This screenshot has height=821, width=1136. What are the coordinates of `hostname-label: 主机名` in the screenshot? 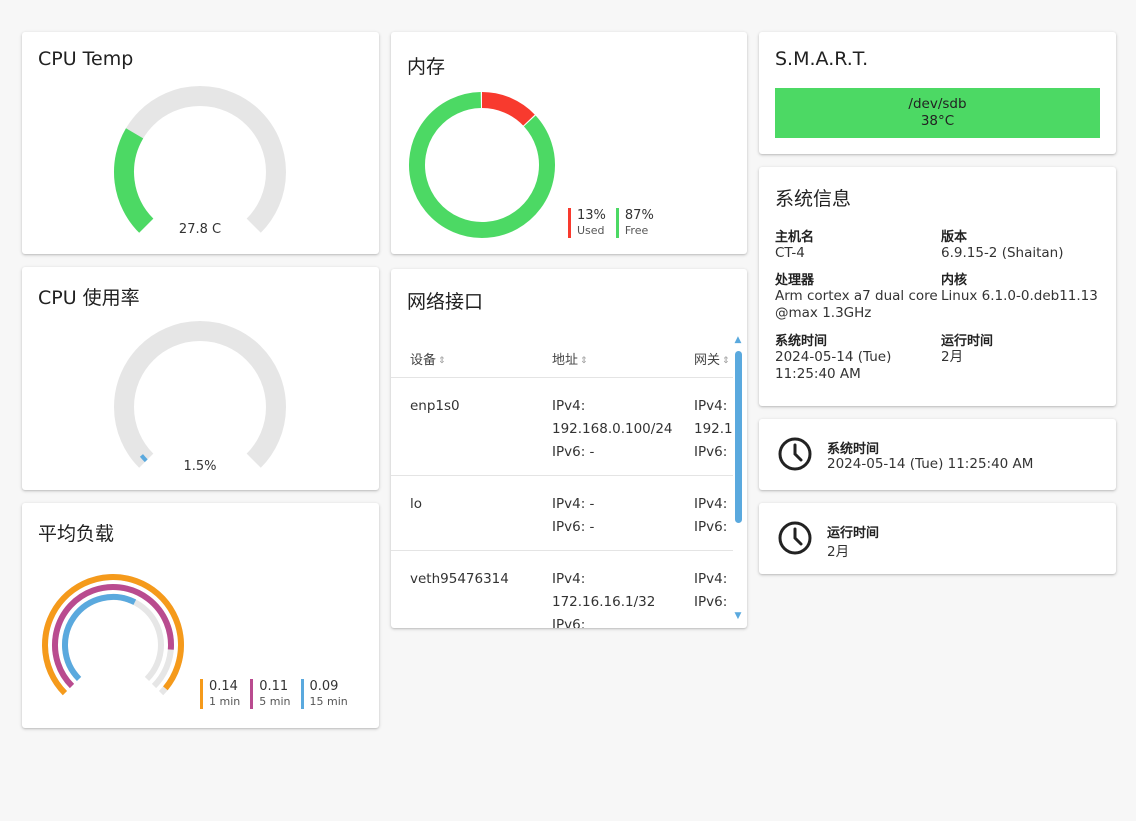 It's located at (795, 237).